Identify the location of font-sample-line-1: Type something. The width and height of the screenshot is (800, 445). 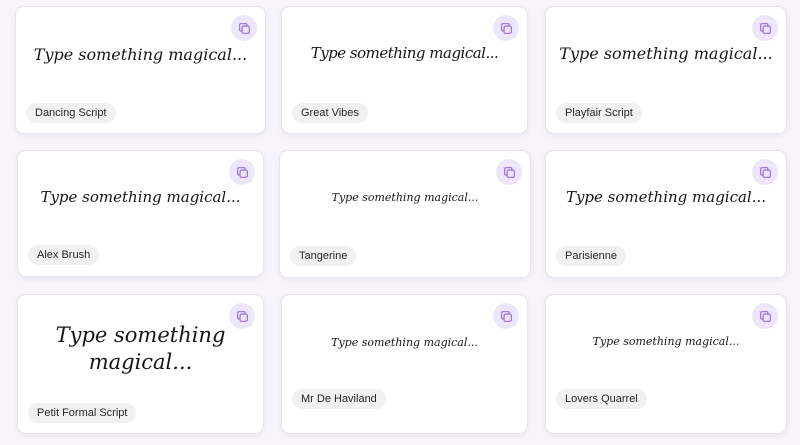
(140, 335).